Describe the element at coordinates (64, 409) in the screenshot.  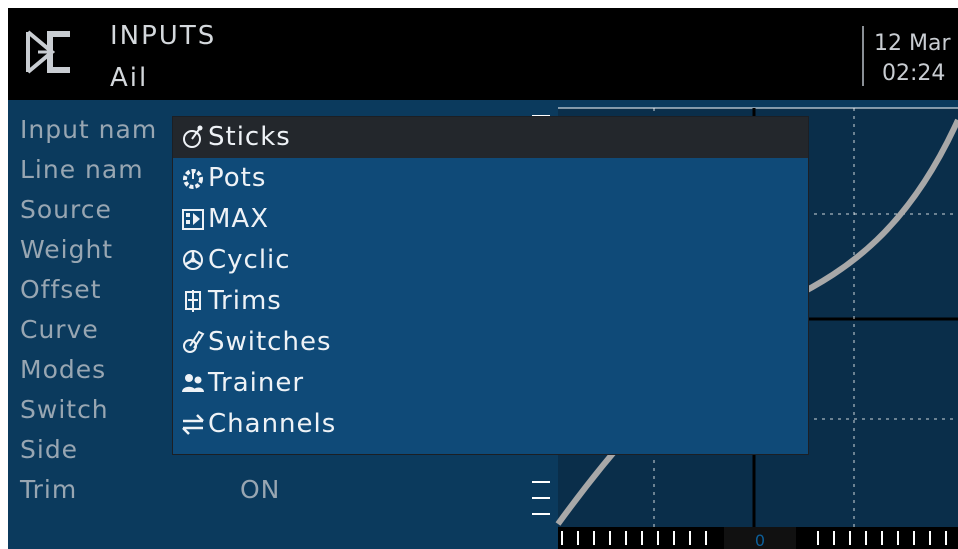
I see `label-switch: Switch` at that location.